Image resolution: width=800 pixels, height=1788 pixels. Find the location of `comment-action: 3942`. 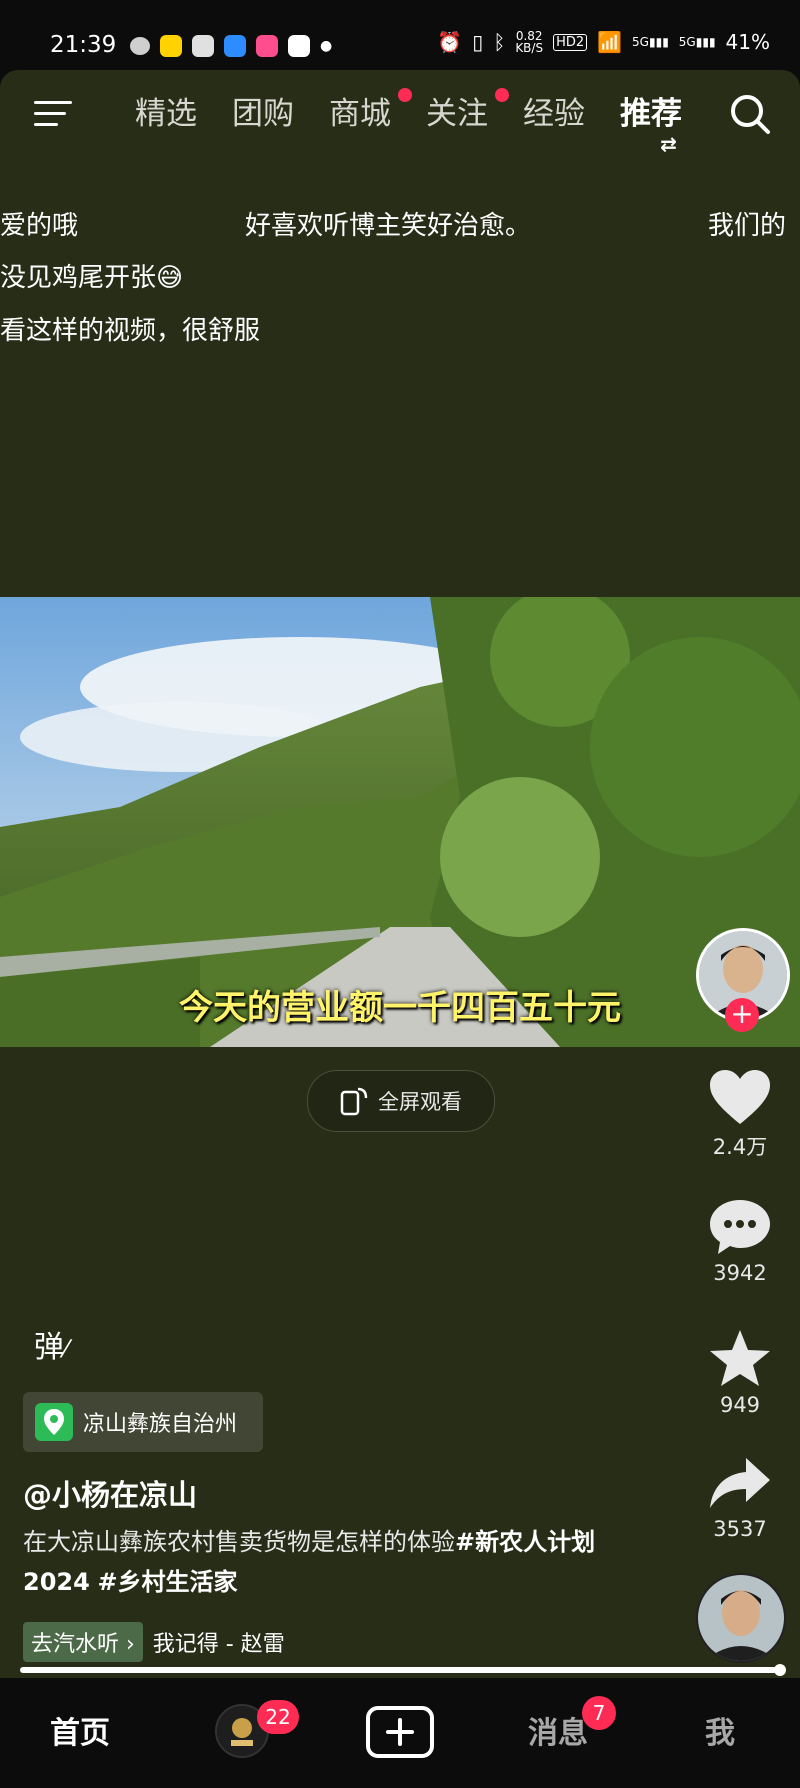

comment-action: 3942 is located at coordinates (740, 1241).